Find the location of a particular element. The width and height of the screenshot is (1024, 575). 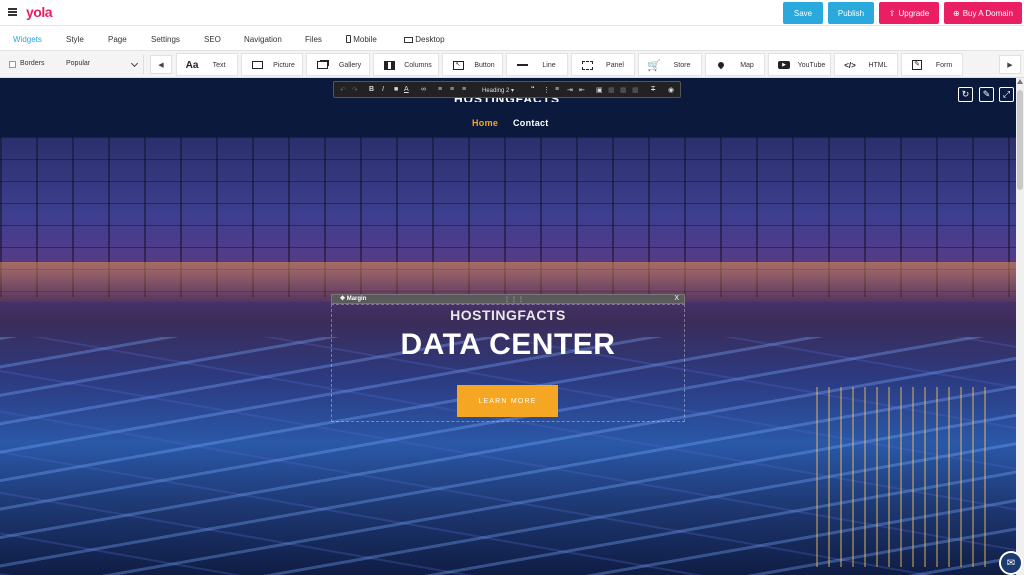

menu-navigation: Navigation is located at coordinates (263, 39).